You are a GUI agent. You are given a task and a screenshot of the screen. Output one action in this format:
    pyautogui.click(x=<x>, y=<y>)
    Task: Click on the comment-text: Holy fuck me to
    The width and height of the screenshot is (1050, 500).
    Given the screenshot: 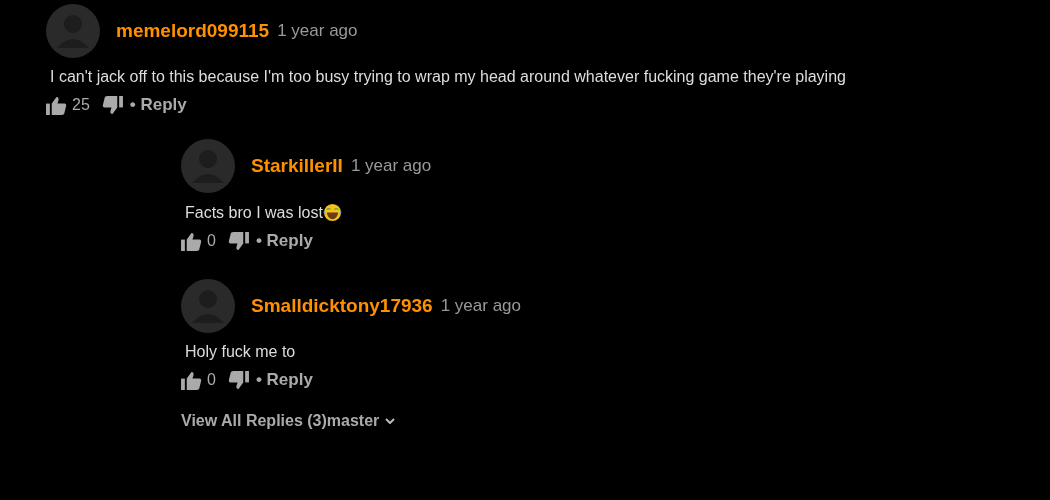 What is the action you would take?
    pyautogui.click(x=240, y=352)
    